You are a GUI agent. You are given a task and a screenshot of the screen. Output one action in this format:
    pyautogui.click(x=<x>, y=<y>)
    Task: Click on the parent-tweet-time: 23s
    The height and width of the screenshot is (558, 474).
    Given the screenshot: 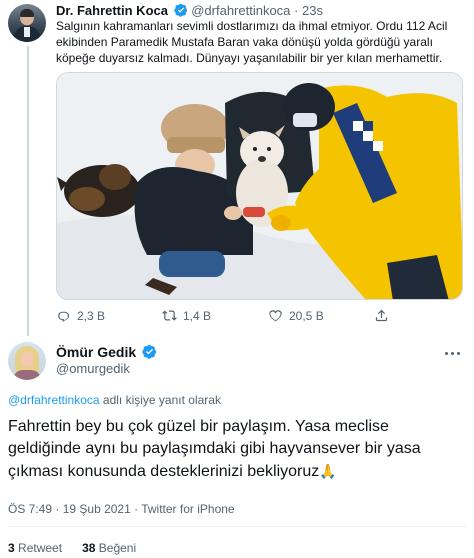 What is the action you would take?
    pyautogui.click(x=312, y=10)
    